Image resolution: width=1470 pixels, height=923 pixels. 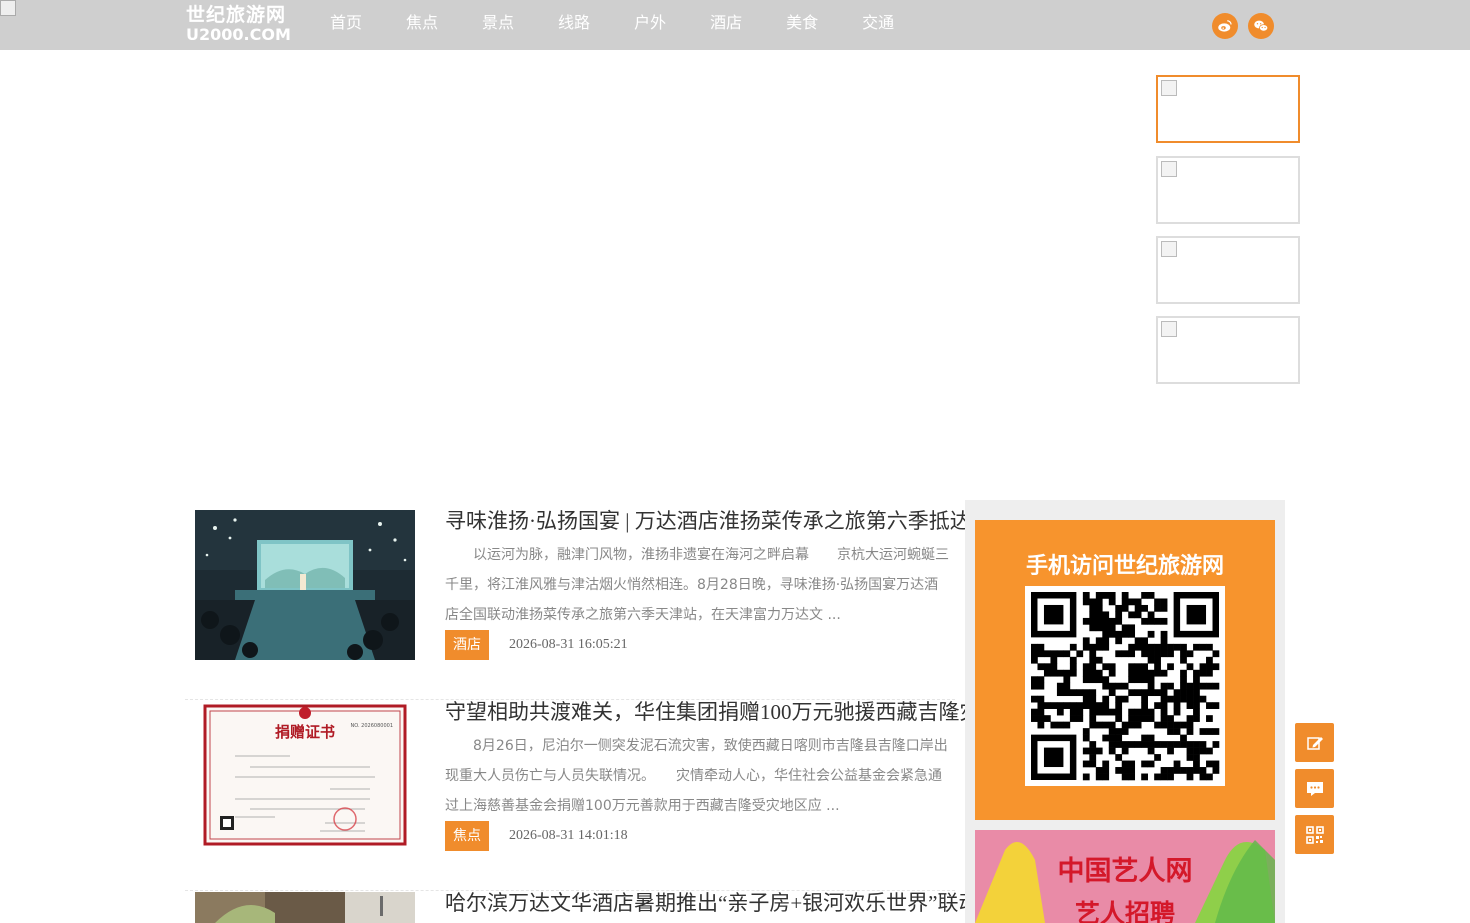 What do you see at coordinates (305, 585) in the screenshot?
I see `article-image-banquet` at bounding box center [305, 585].